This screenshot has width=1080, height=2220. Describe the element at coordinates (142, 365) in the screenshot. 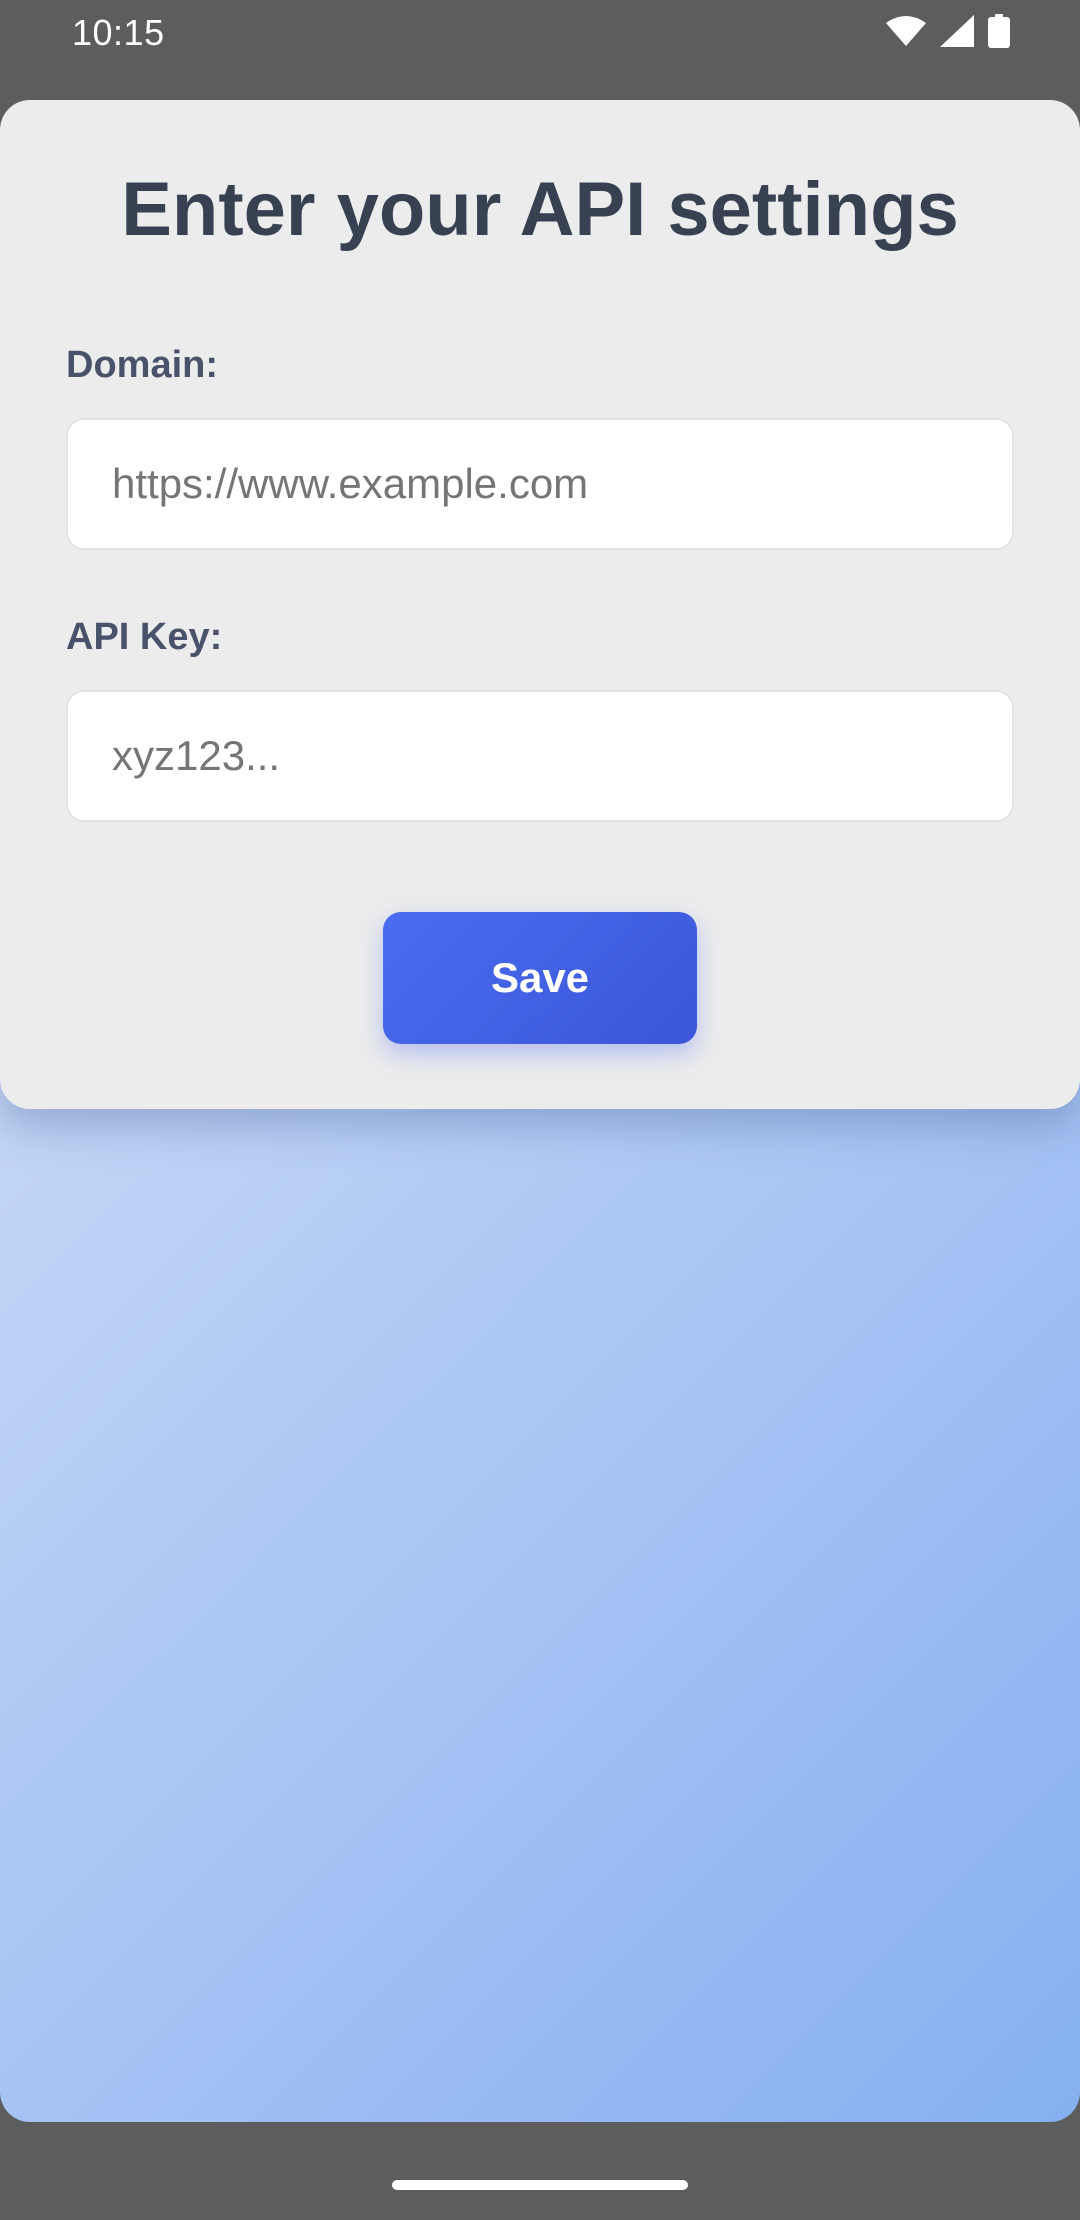

I see `domain-label: Domain:` at that location.